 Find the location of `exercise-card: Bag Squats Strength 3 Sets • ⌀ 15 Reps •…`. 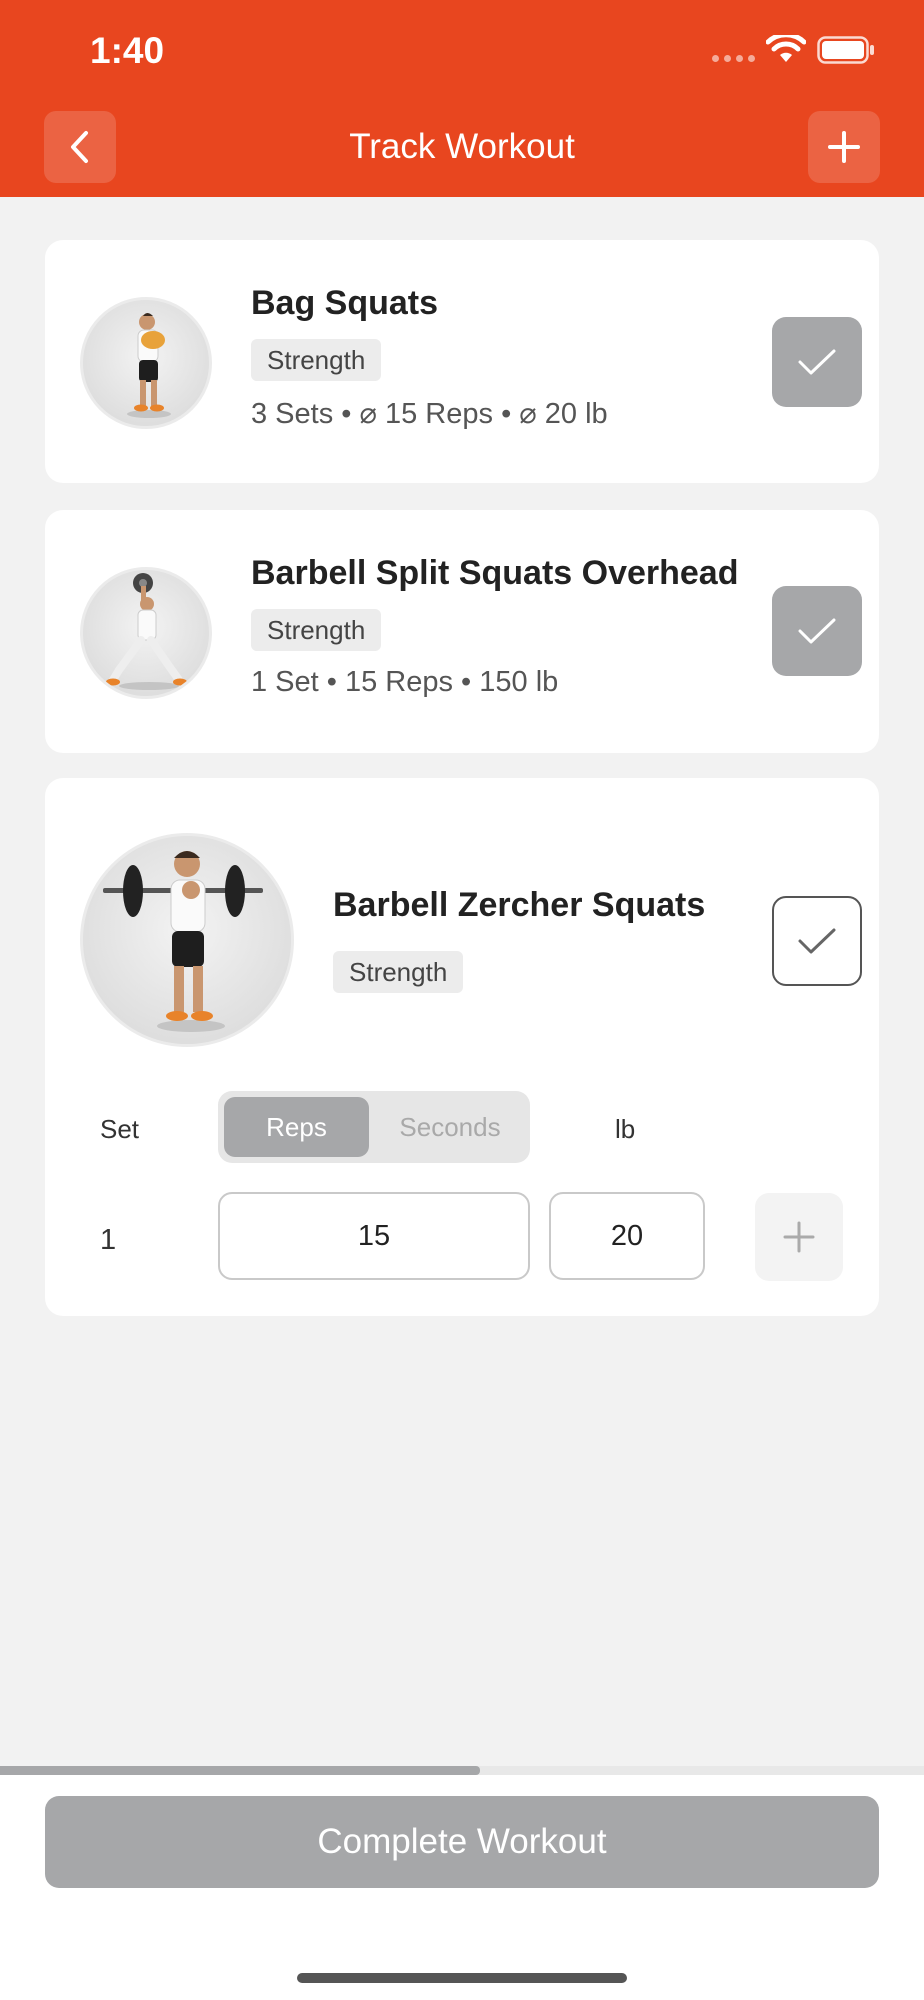

exercise-card: Bag Squats Strength 3 Sets • ⌀ 15 Reps •… is located at coordinates (462, 361).